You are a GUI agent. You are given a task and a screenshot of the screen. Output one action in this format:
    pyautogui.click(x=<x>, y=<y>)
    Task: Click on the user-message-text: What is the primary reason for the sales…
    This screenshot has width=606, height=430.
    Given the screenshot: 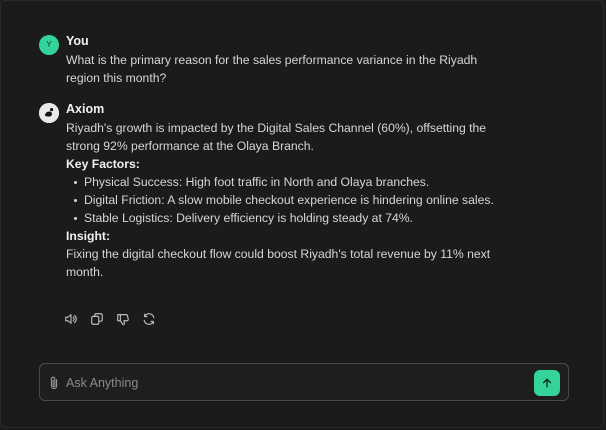 What is the action you would take?
    pyautogui.click(x=281, y=69)
    